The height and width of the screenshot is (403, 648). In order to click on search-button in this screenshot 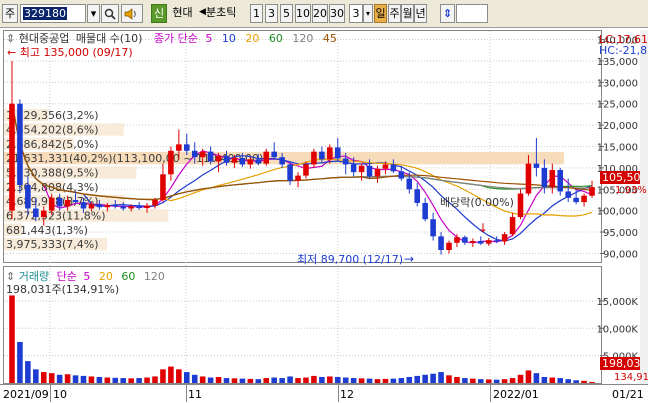, I will do `click(110, 13)`.